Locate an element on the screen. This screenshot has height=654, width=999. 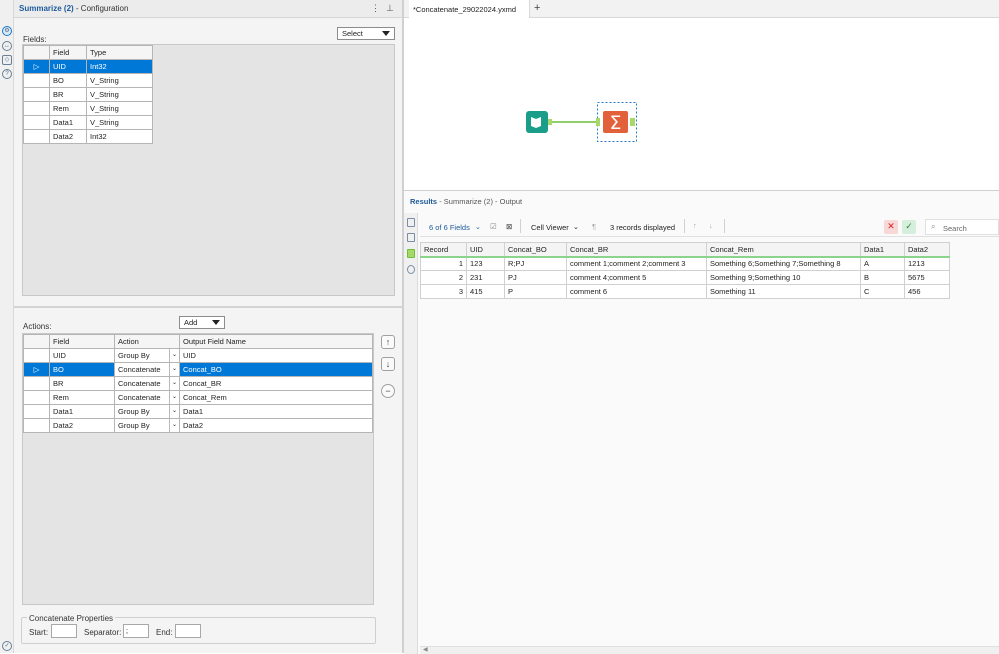
end-input is located at coordinates (188, 631).